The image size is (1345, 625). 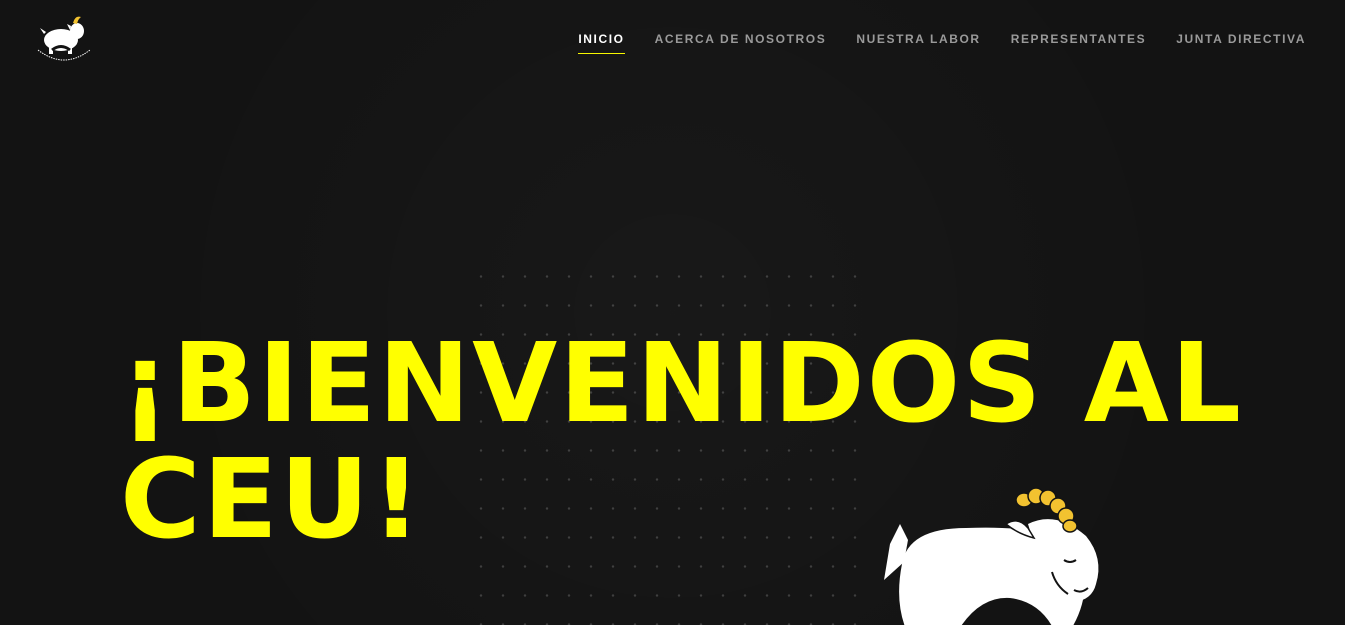 I want to click on goat-mascot-icon, so click(x=991, y=556).